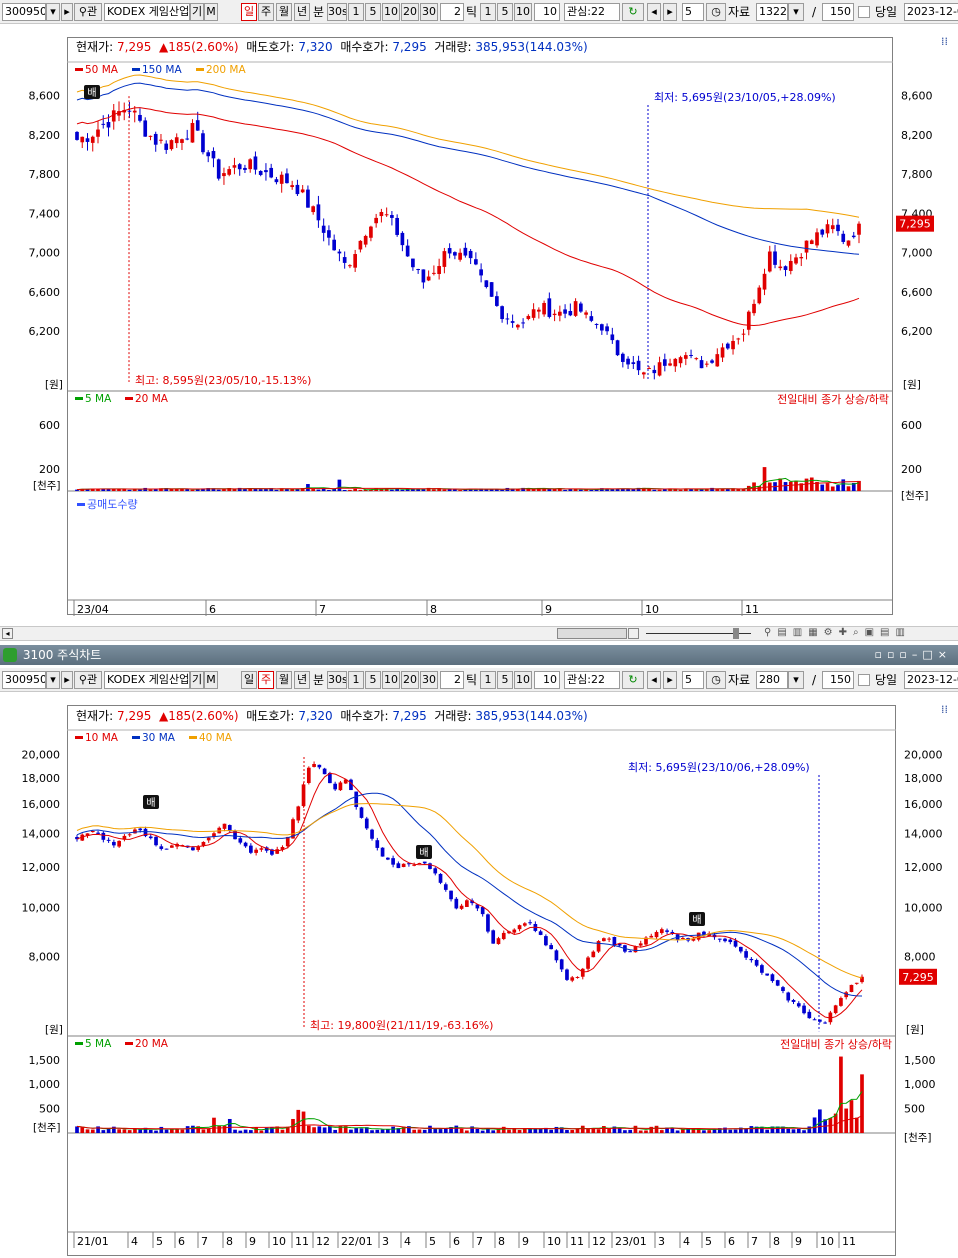 The height and width of the screenshot is (1258, 958). I want to click on zoom-slider-handle, so click(736, 633).